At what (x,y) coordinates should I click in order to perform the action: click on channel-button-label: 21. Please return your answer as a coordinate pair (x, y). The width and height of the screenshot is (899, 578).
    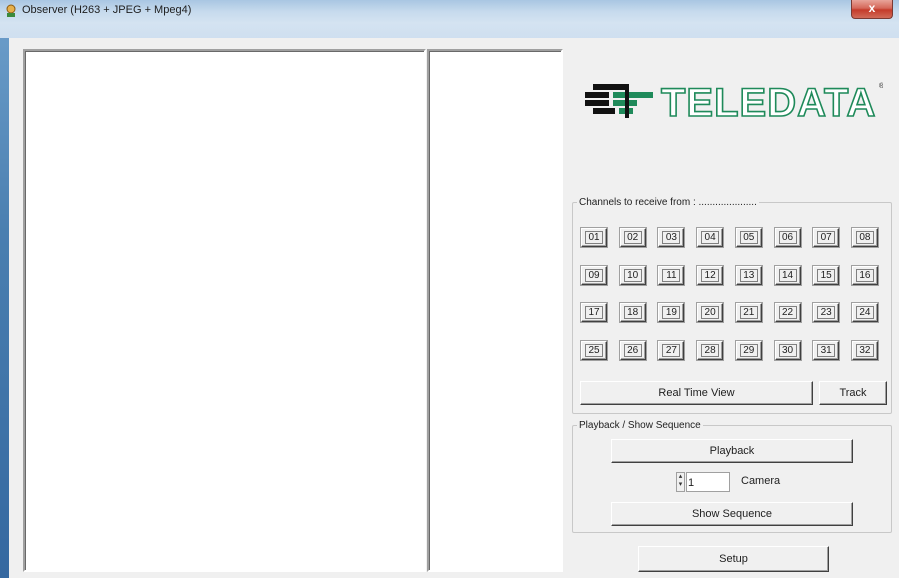
    Looking at the image, I should click on (748, 312).